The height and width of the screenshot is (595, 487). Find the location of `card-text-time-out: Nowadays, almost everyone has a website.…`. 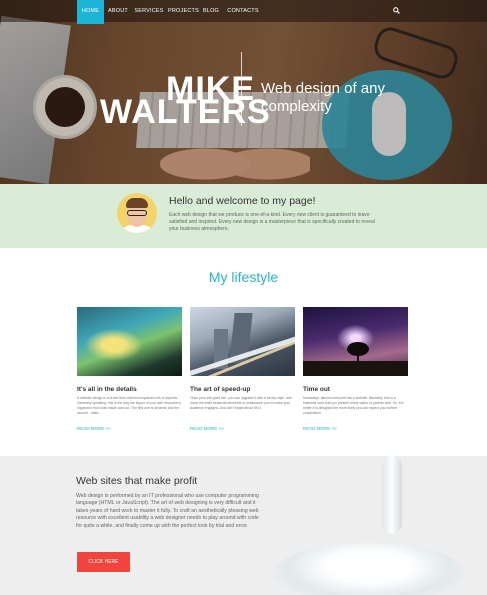

card-text-time-out: Nowadays, almost everyone has a website.… is located at coordinates (353, 405).